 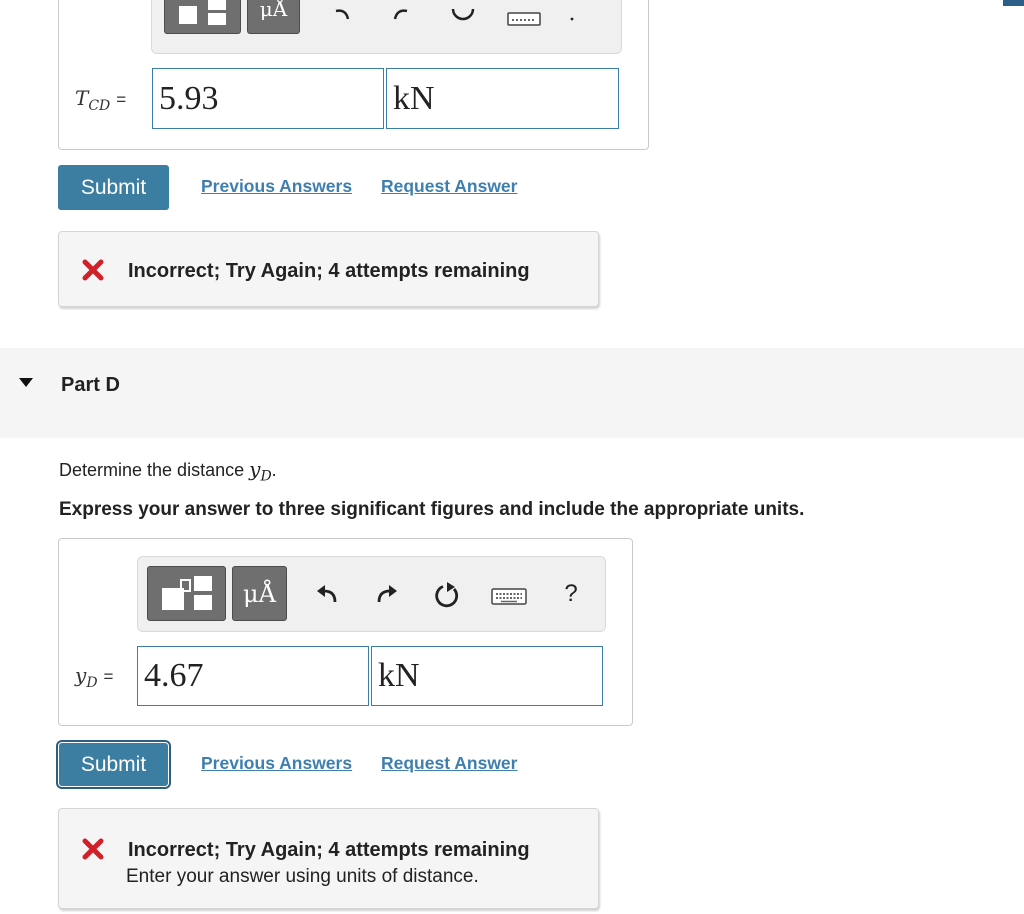 I want to click on part-c-templates-button, so click(x=202, y=17).